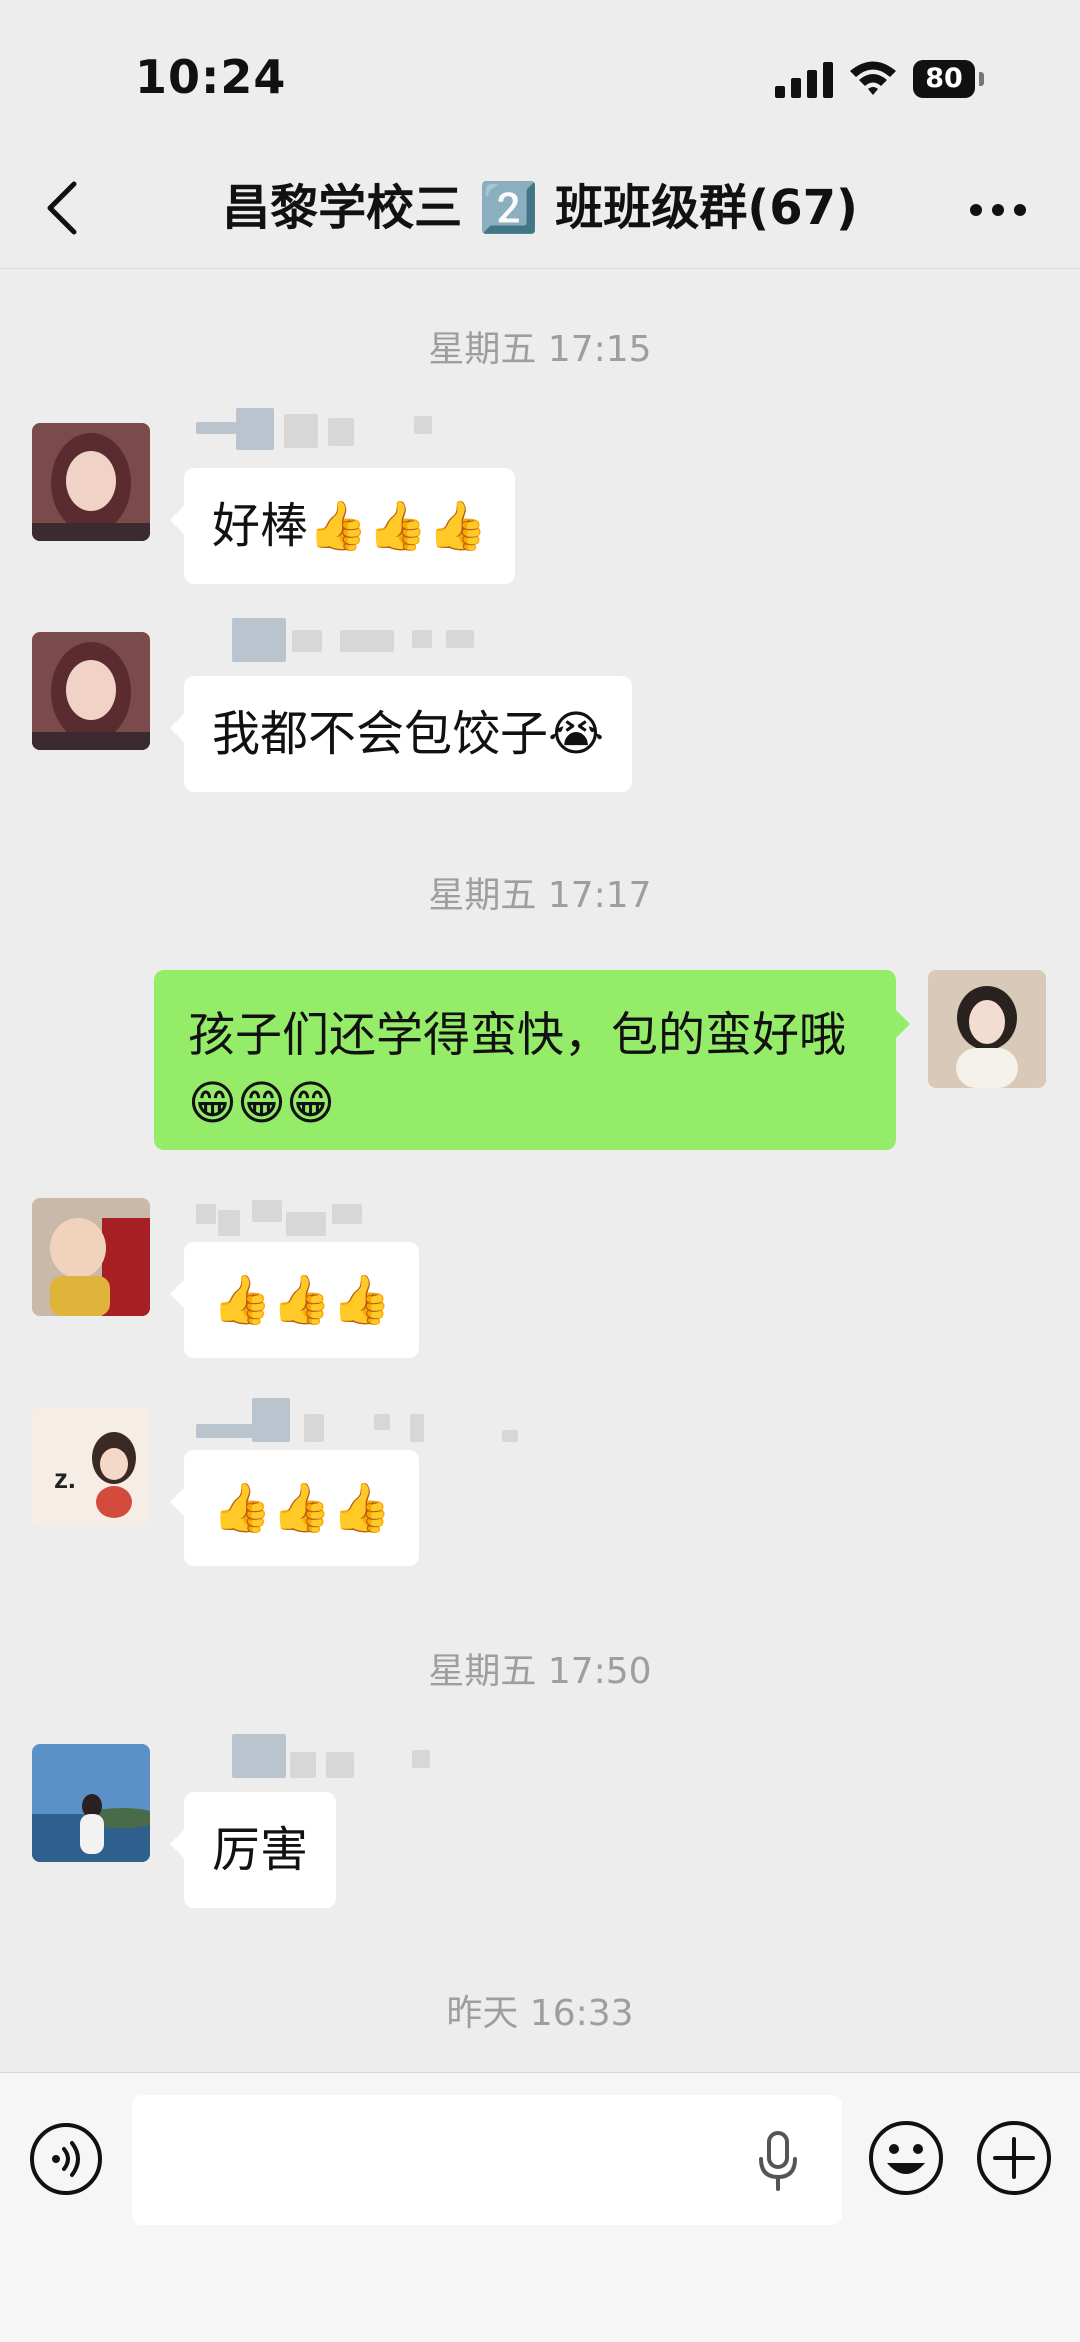  I want to click on avatar: z., so click(91, 1467).